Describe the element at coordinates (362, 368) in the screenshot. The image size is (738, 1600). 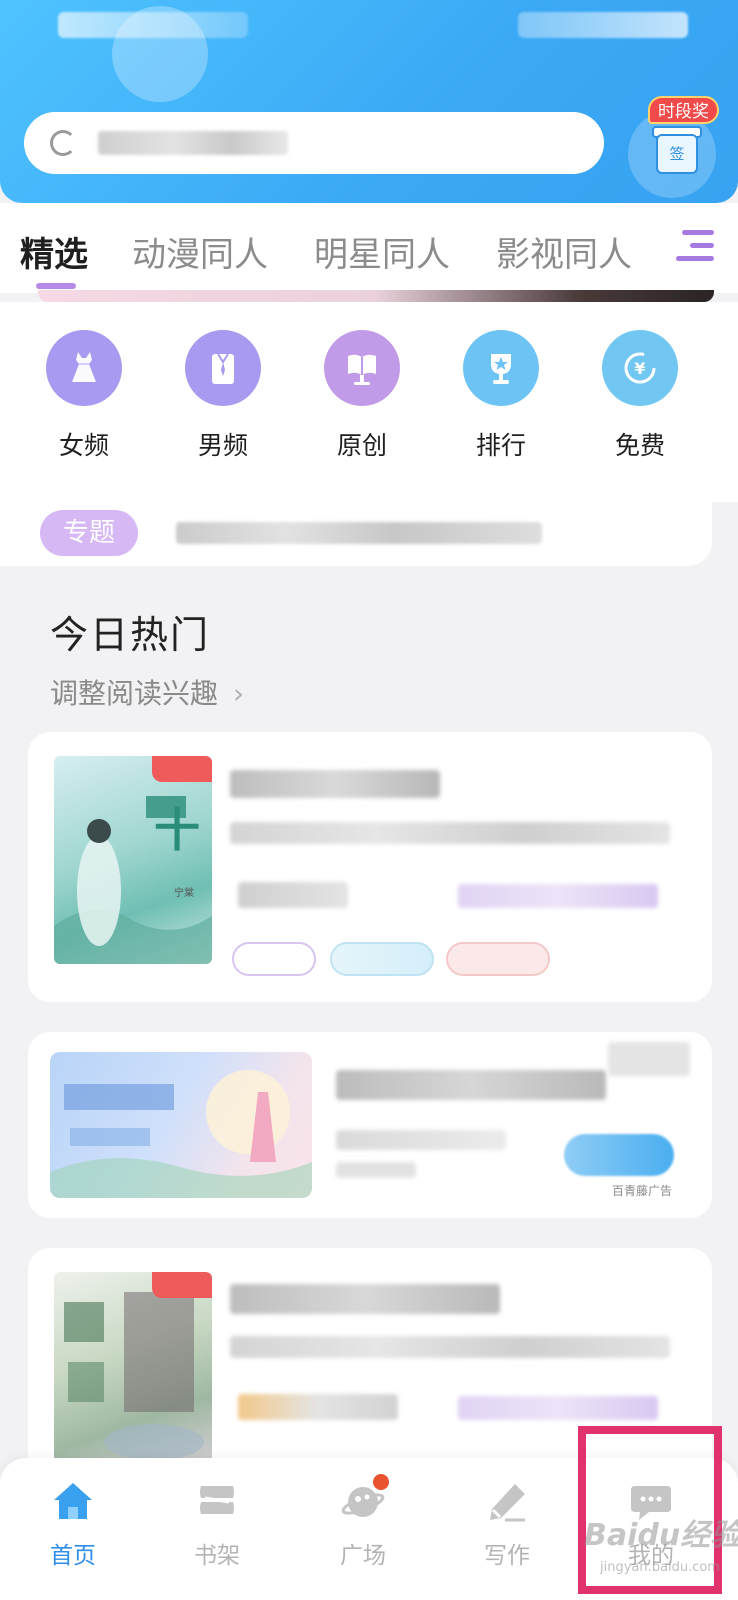
I see `book-stand-icon` at that location.